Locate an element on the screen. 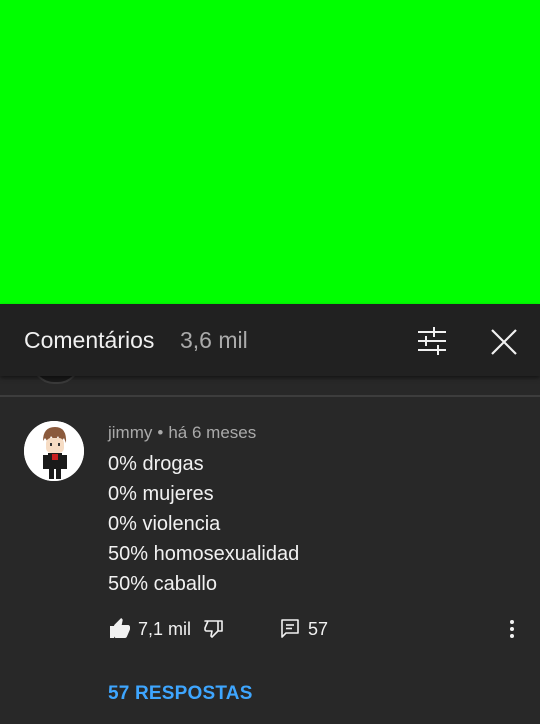  view-replies-link: 57 RESPOSTAS is located at coordinates (180, 694).